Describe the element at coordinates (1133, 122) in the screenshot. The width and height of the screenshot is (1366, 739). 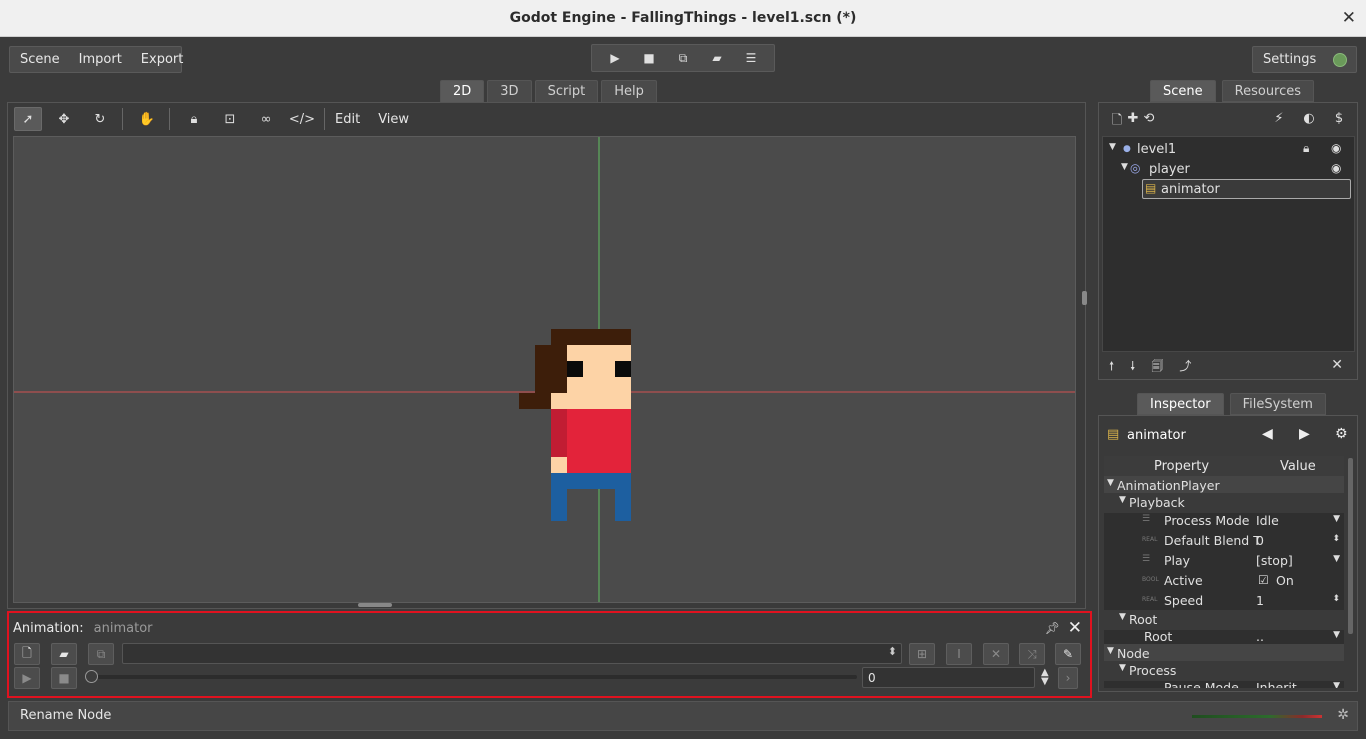
I see `add-child-icon: ✚` at that location.